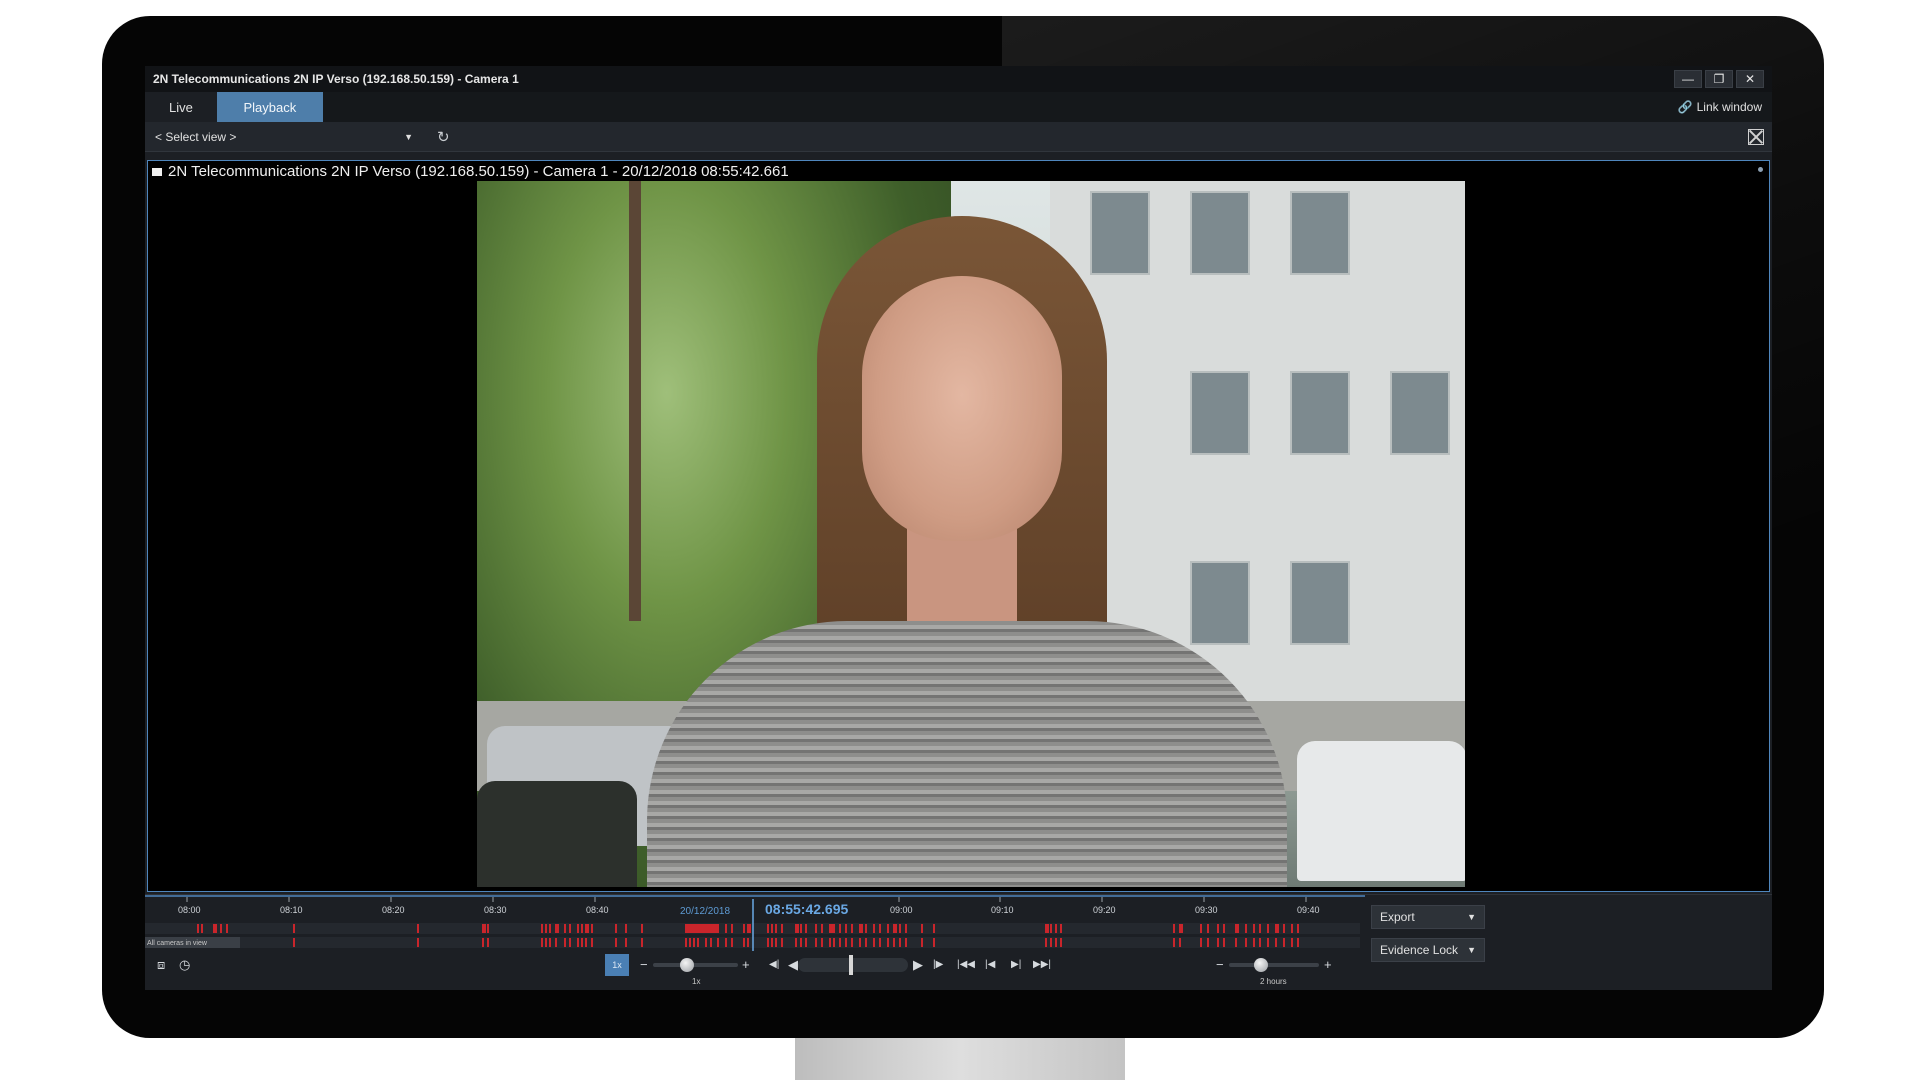  What do you see at coordinates (181, 107) in the screenshot?
I see `tab-live: Live` at bounding box center [181, 107].